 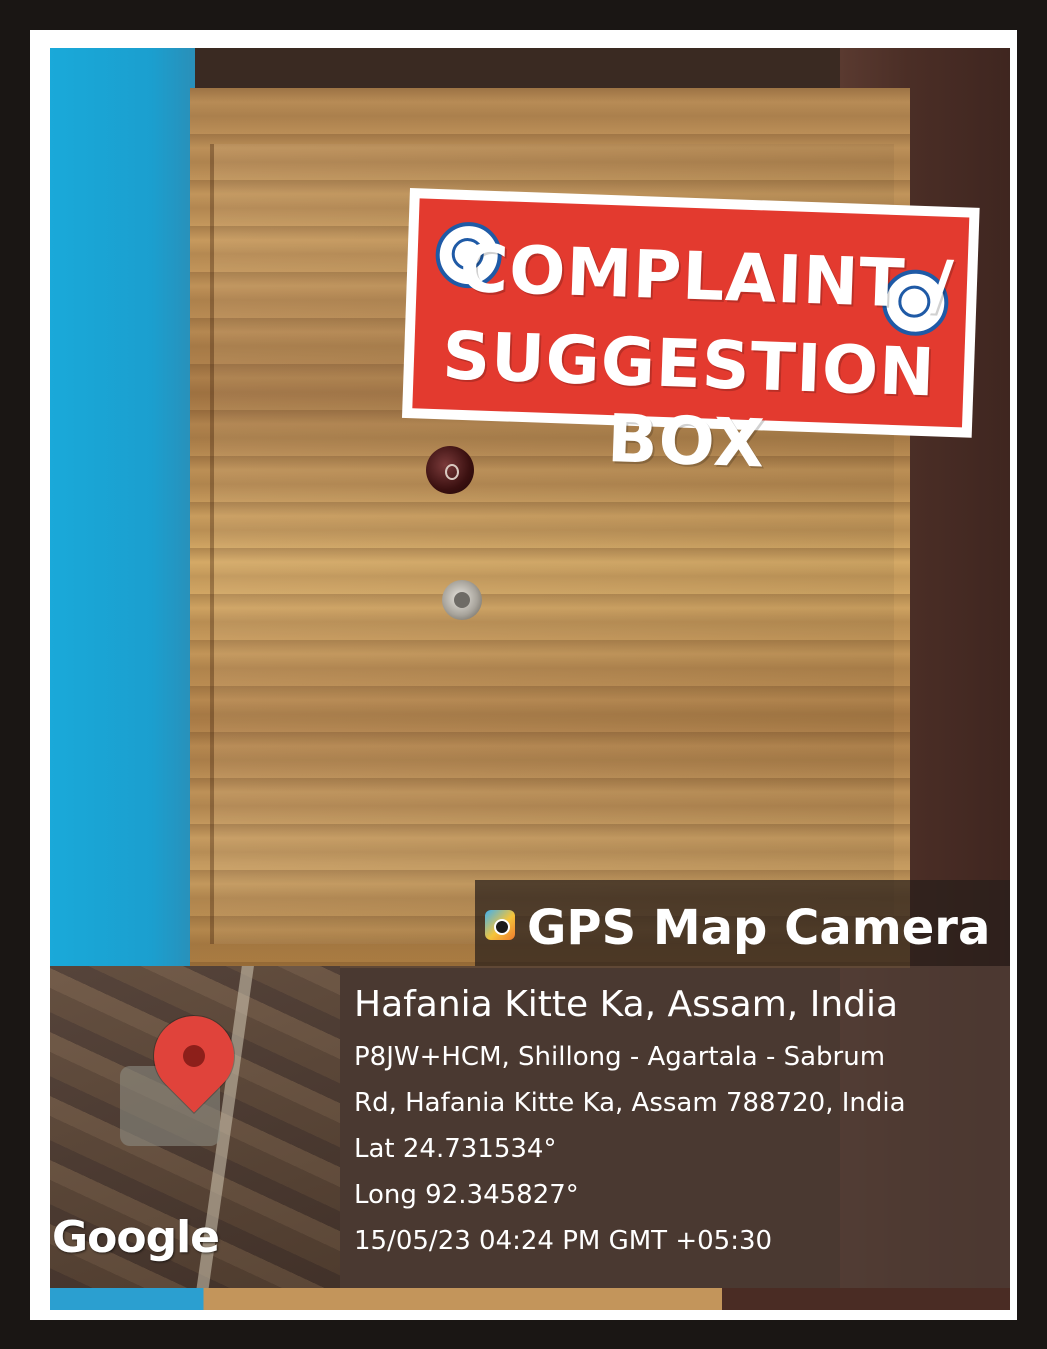 I want to click on longitude: Long 92.345827°, so click(x=466, y=1195).